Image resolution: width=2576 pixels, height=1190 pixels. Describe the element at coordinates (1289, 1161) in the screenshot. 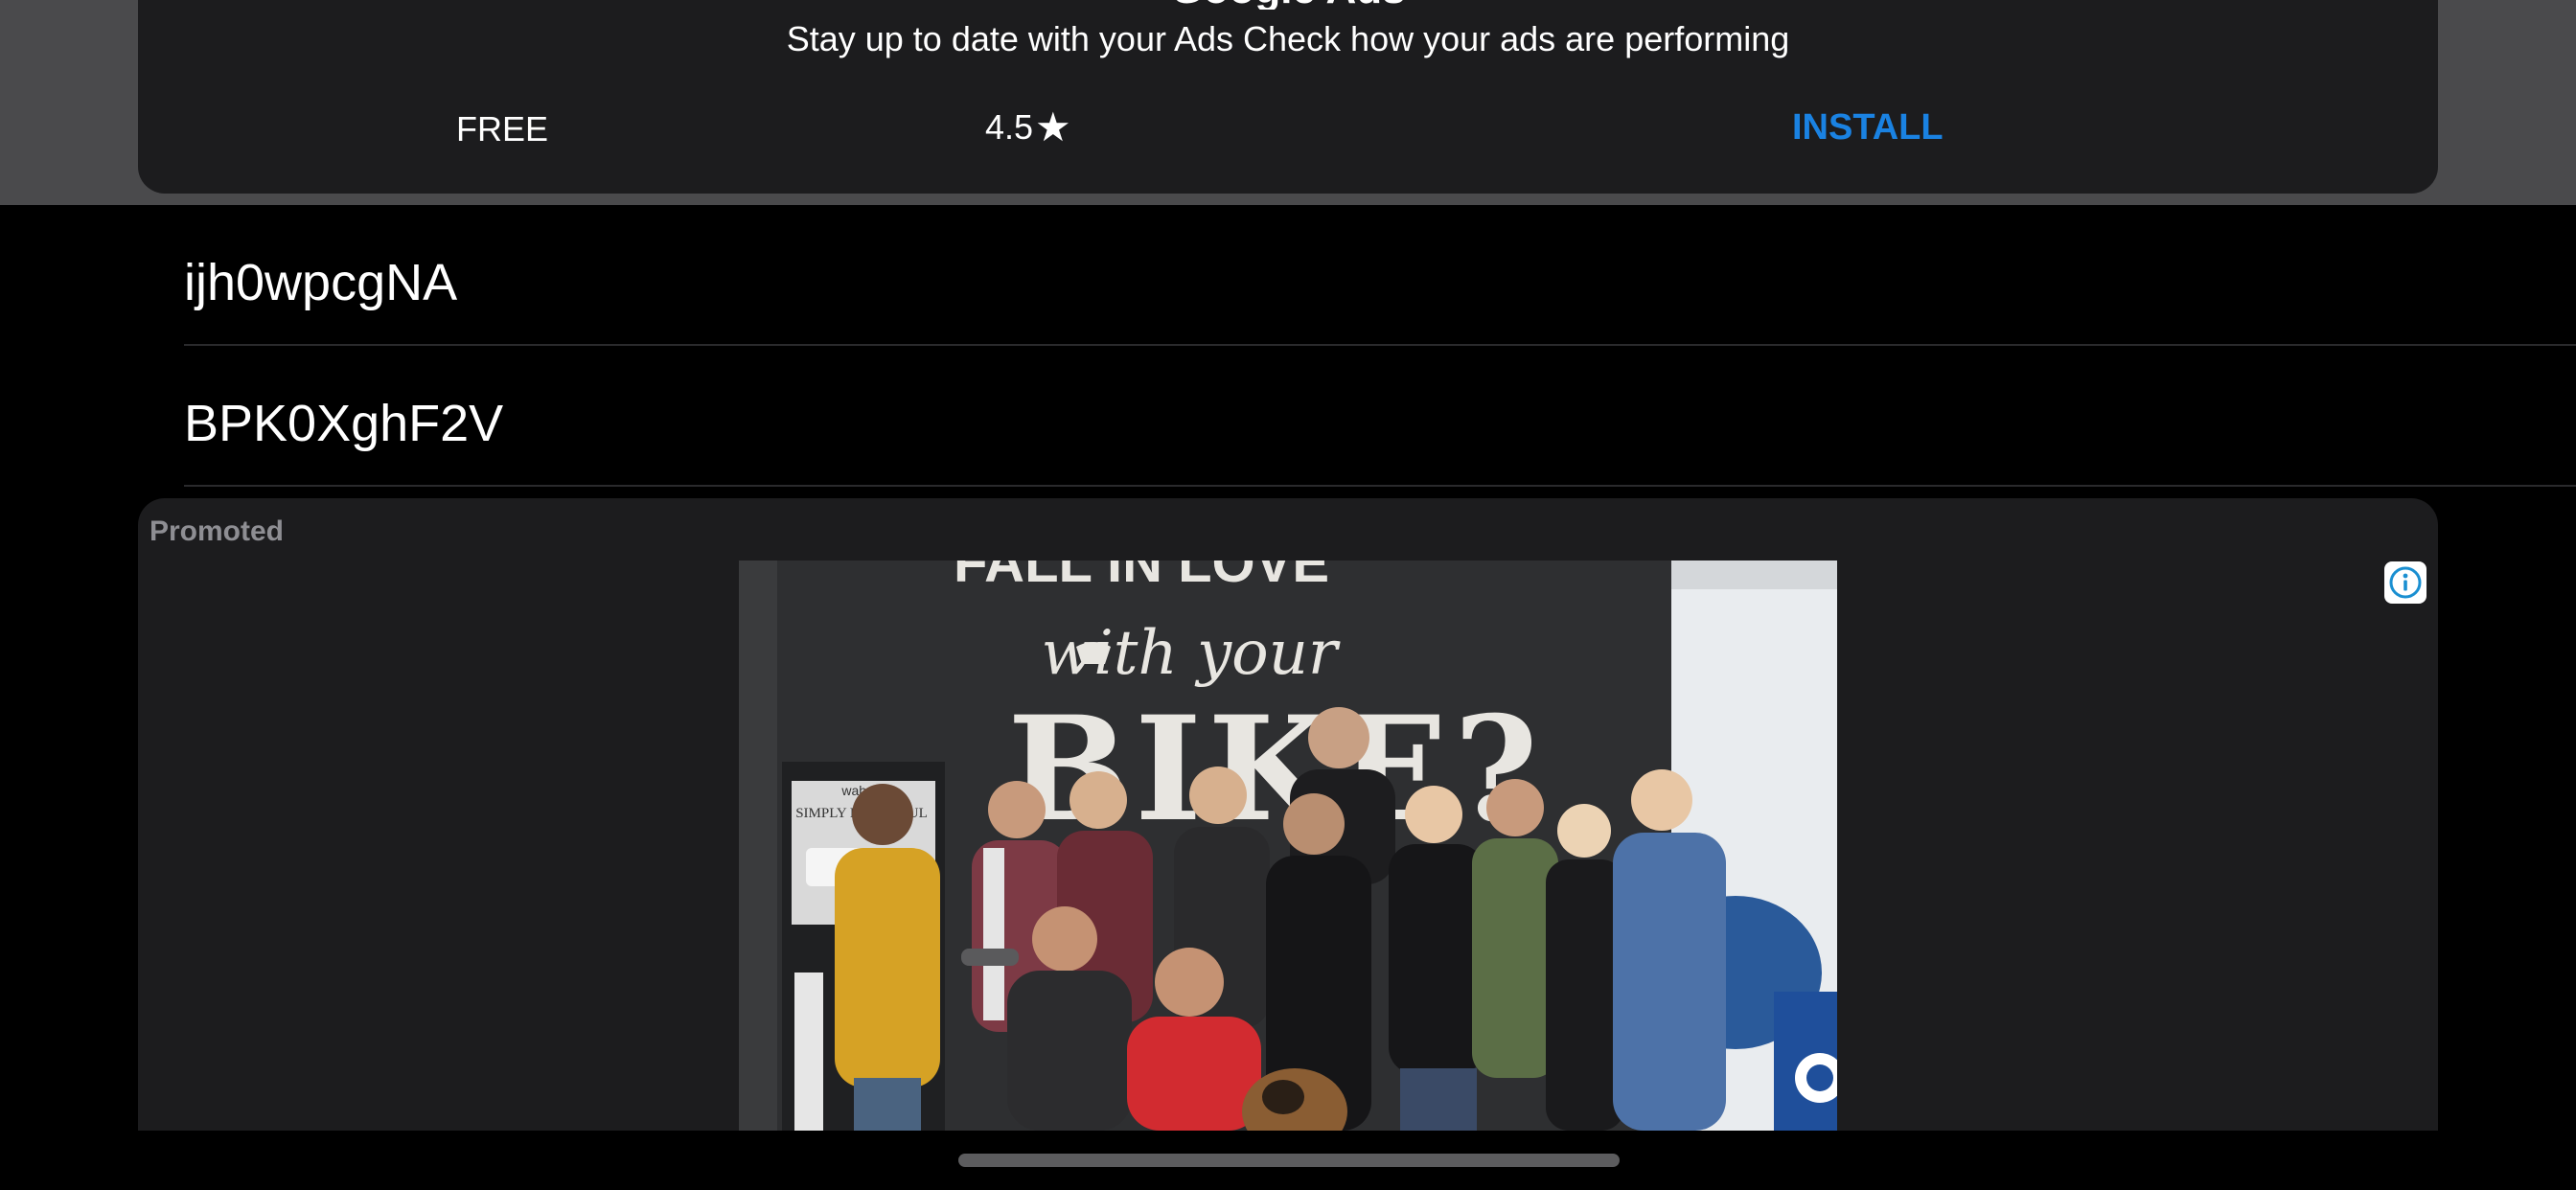

I see `home-indicator` at that location.